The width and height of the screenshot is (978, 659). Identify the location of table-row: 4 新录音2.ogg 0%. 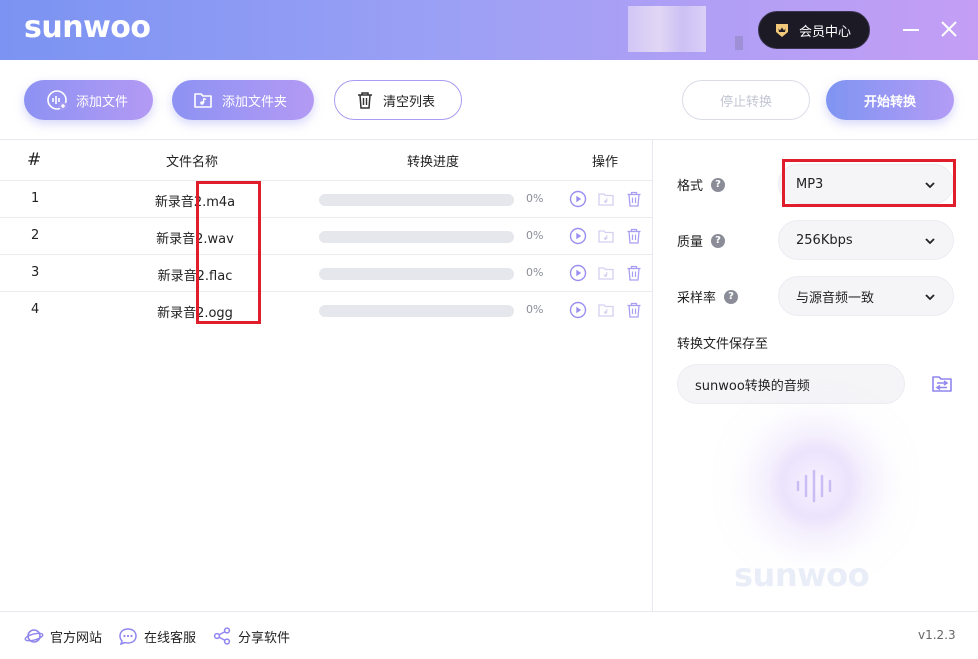
(326, 309).